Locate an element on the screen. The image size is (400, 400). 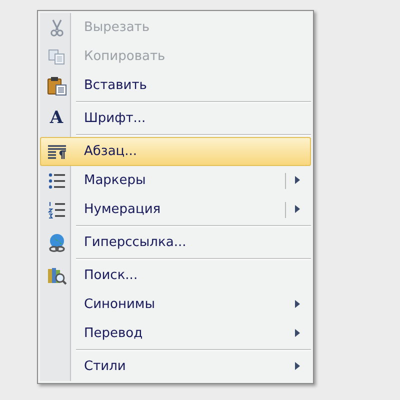
menu-item: Маркеры is located at coordinates (175, 180).